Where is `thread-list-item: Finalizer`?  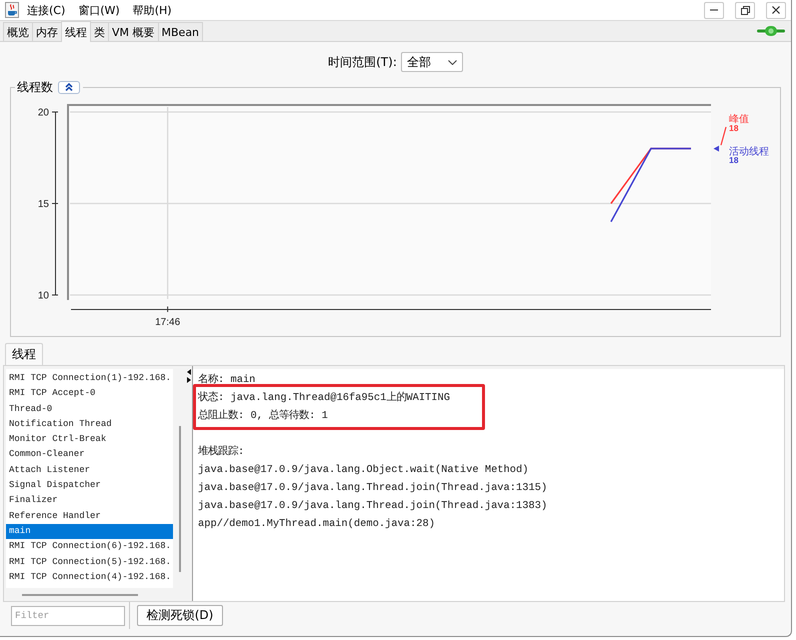
thread-list-item: Finalizer is located at coordinates (89, 501).